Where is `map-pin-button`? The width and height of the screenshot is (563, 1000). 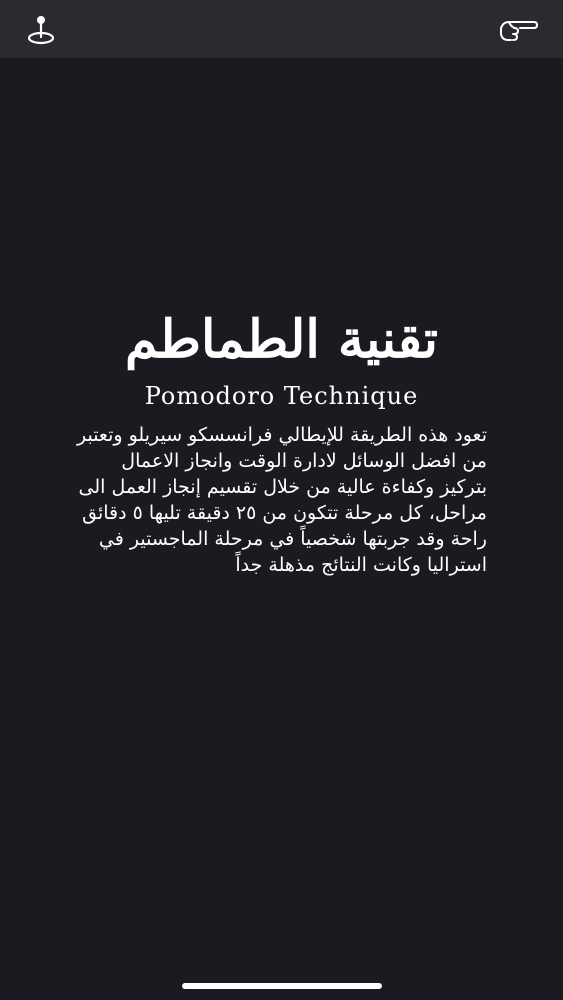
map-pin-button is located at coordinates (41, 30).